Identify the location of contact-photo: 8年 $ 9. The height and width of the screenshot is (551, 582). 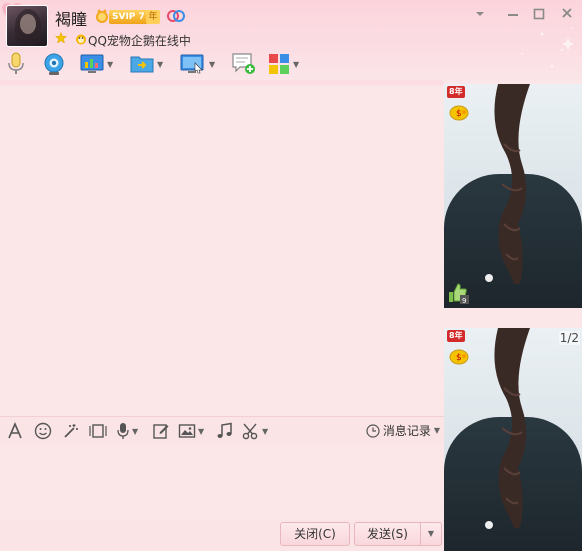
(513, 196).